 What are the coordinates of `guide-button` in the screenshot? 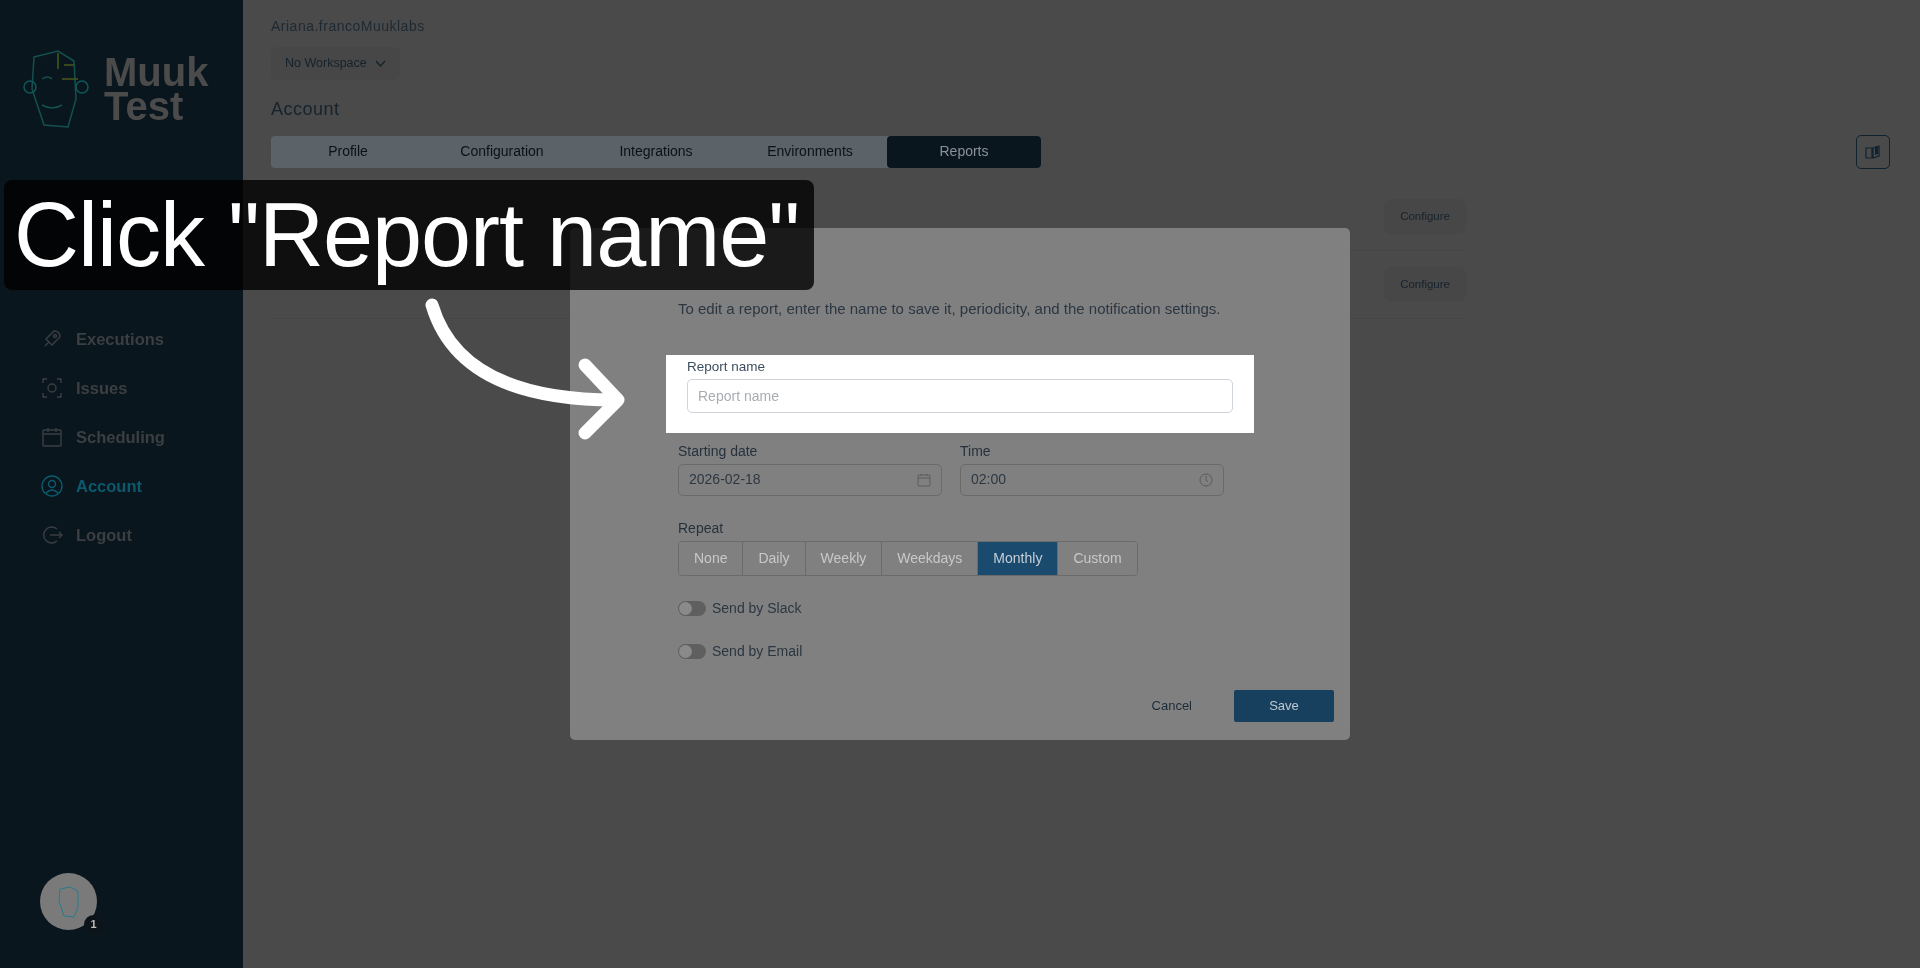 It's located at (1873, 151).